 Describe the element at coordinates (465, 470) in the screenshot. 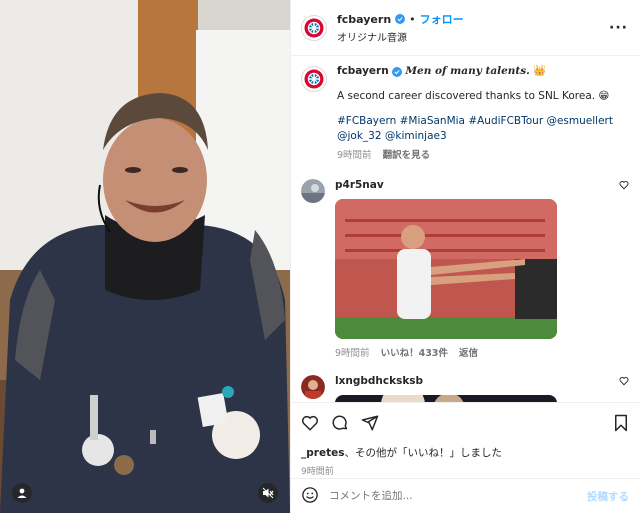

I see `post-time: 9時間前` at that location.